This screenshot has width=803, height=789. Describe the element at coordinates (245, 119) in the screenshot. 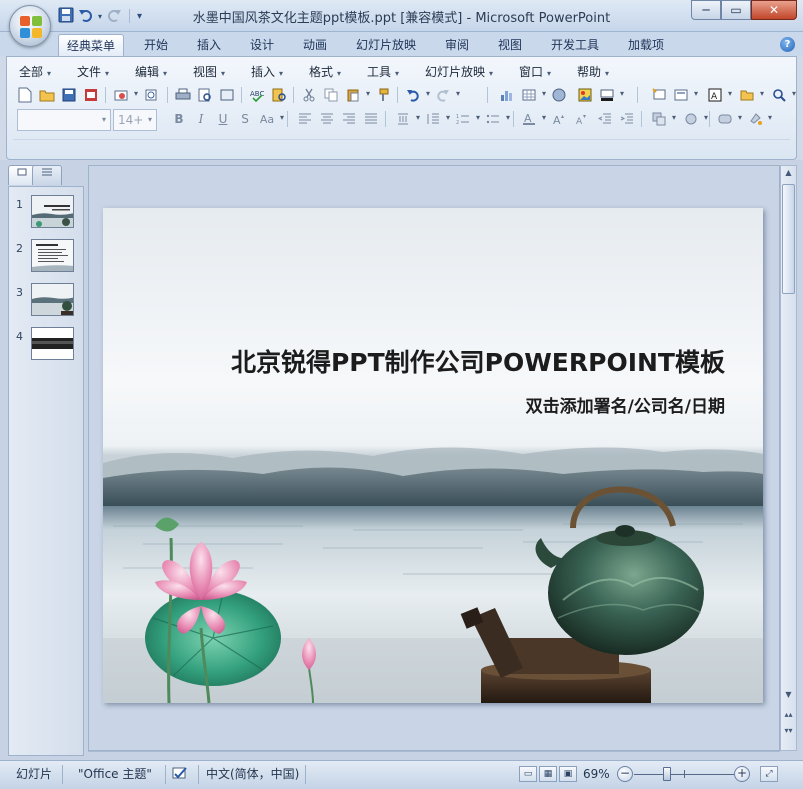

I see `shadow-icon: S` at that location.